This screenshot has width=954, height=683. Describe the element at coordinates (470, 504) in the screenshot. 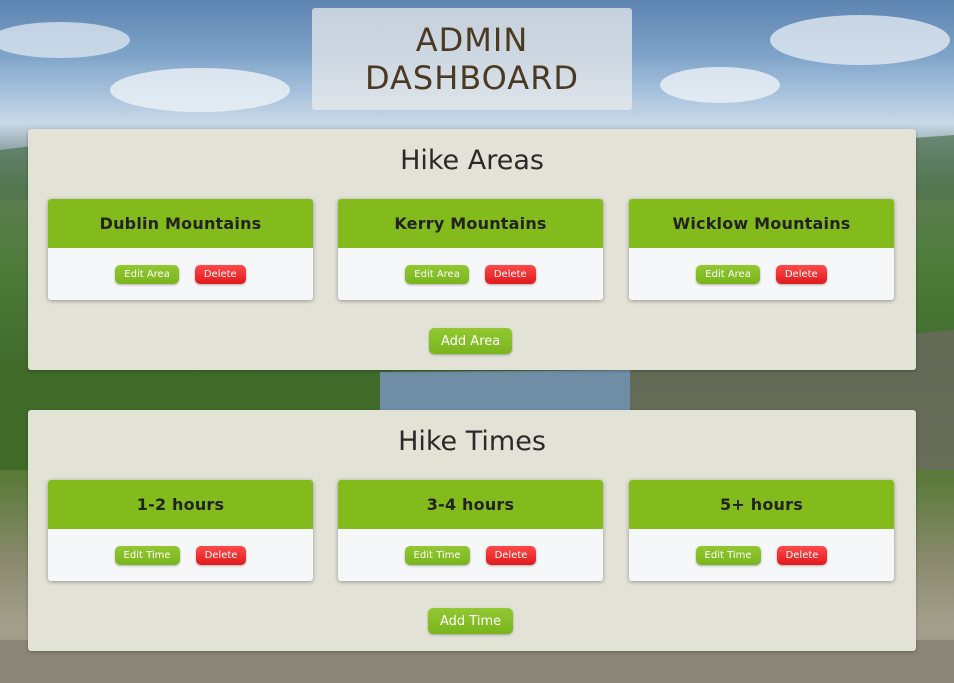

I see `time-card-title: 3-4 hours` at that location.